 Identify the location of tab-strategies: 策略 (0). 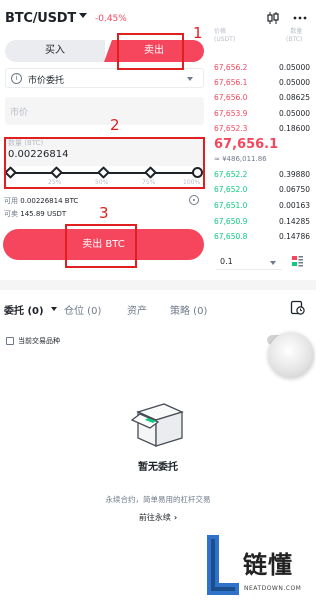
(188, 309).